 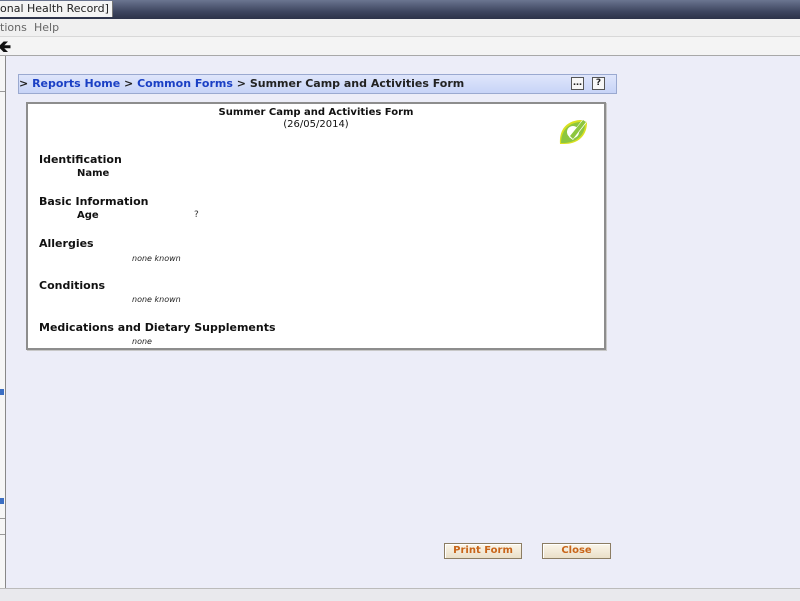 I want to click on age-value: ?, so click(x=196, y=215).